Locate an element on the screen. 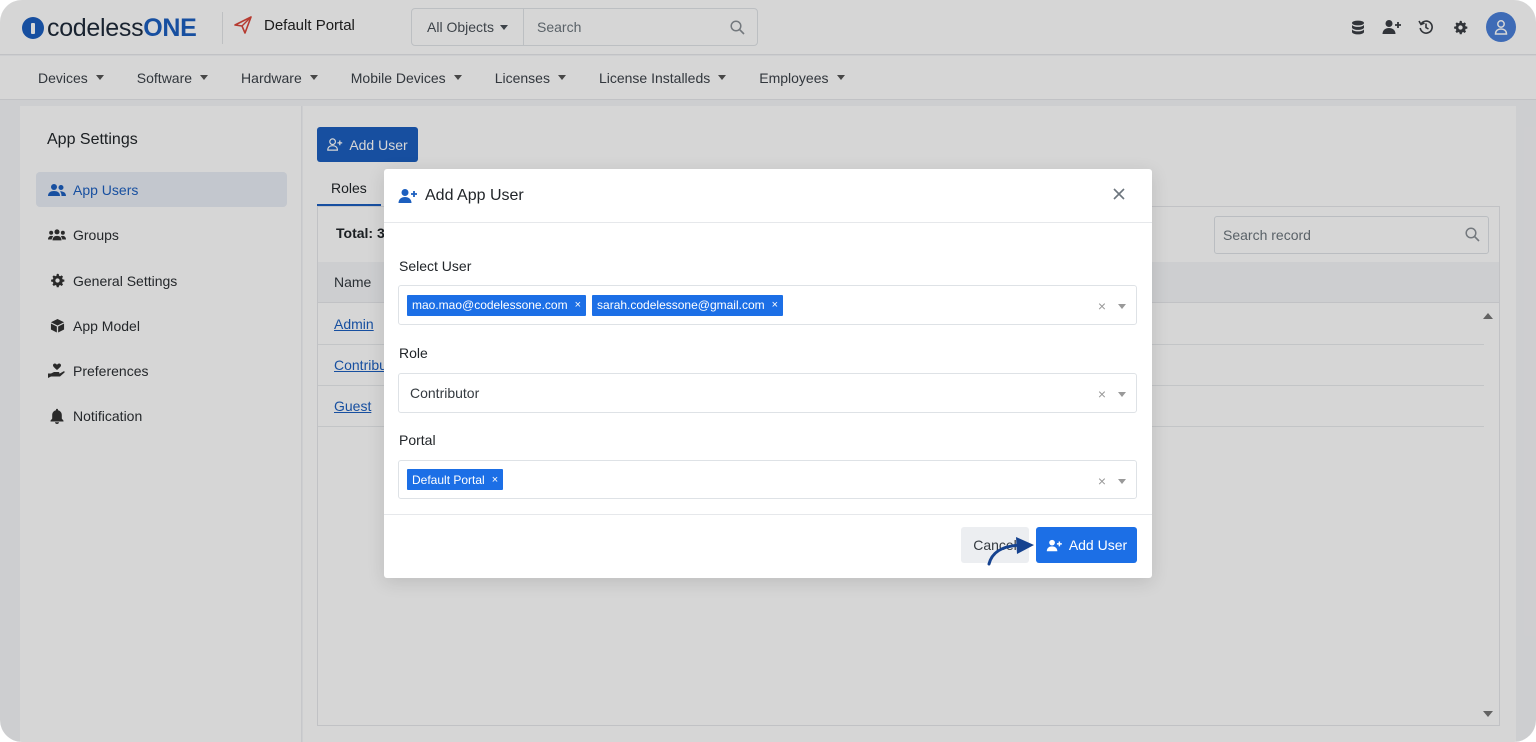 This screenshot has height=742, width=1536. chip-label: mao.mao@codelessone.com is located at coordinates (490, 305).